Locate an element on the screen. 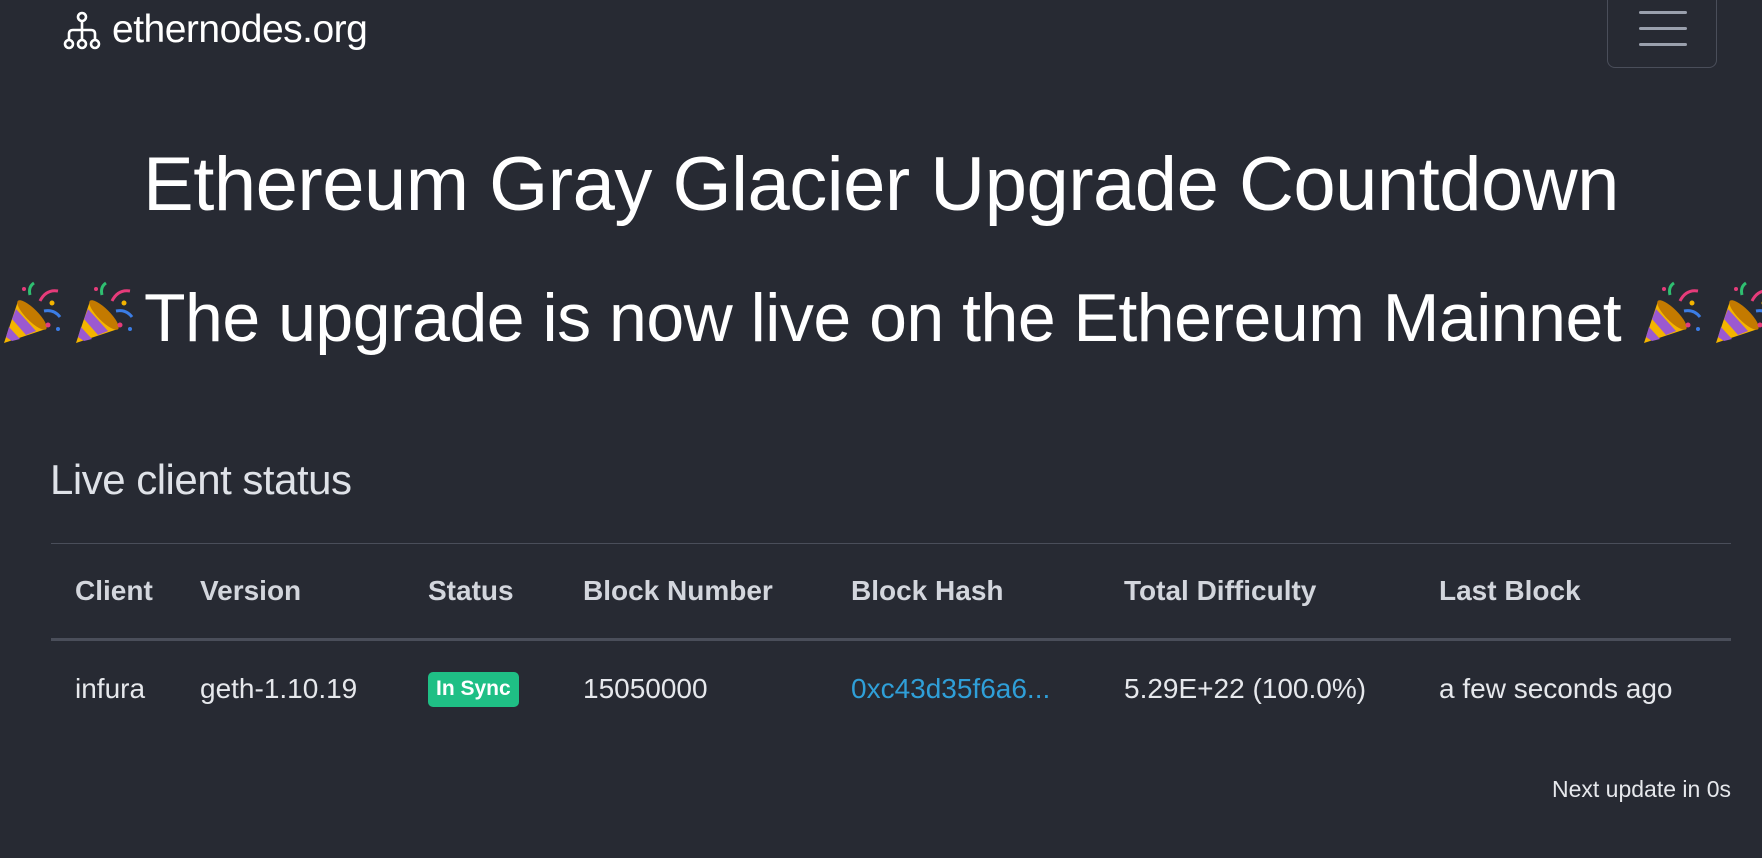 The height and width of the screenshot is (858, 1762). page-title: Ethereum Gray Glacier Upgrade Countdown is located at coordinates (881, 184).